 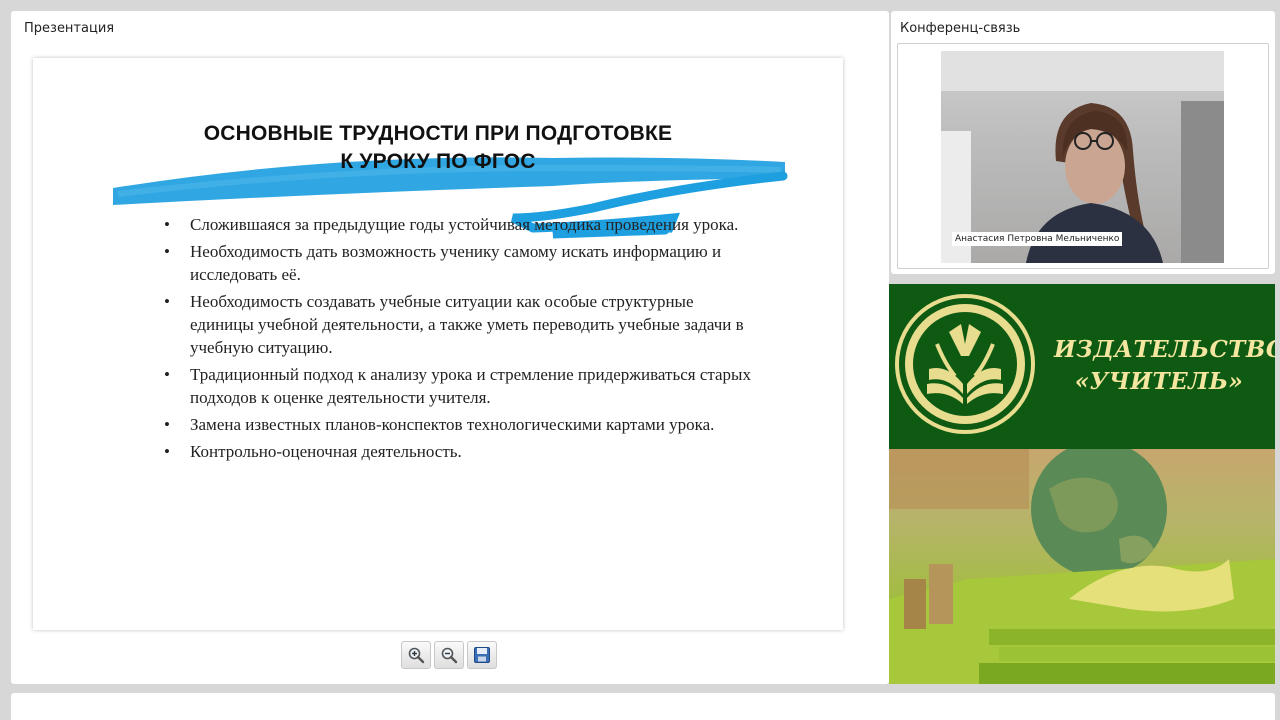 What do you see at coordinates (438, 161) in the screenshot?
I see `slide-title-line-2: К УРОКУ ПО ФГОС` at bounding box center [438, 161].